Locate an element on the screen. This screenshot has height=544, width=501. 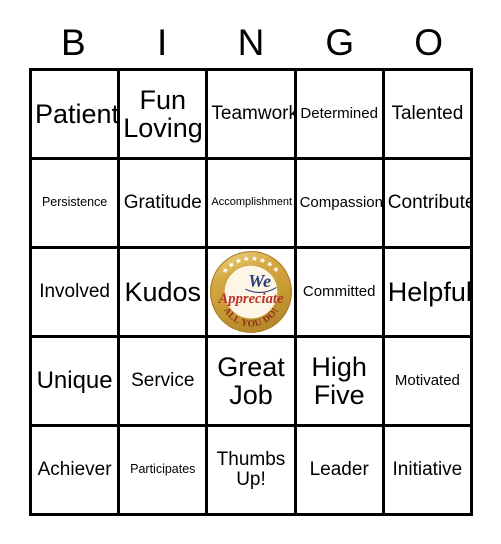
bingo-cell: Teamwork is located at coordinates (252, 115).